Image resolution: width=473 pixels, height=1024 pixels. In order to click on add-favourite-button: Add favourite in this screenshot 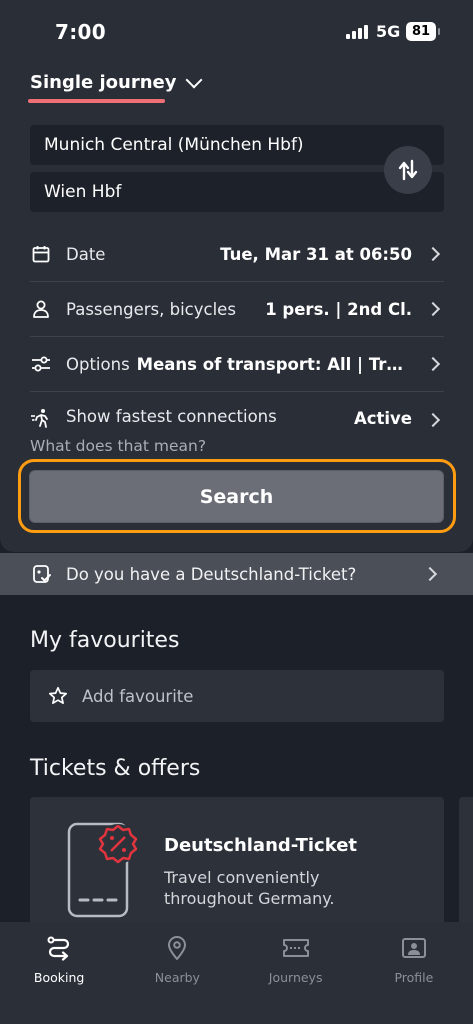, I will do `click(237, 696)`.